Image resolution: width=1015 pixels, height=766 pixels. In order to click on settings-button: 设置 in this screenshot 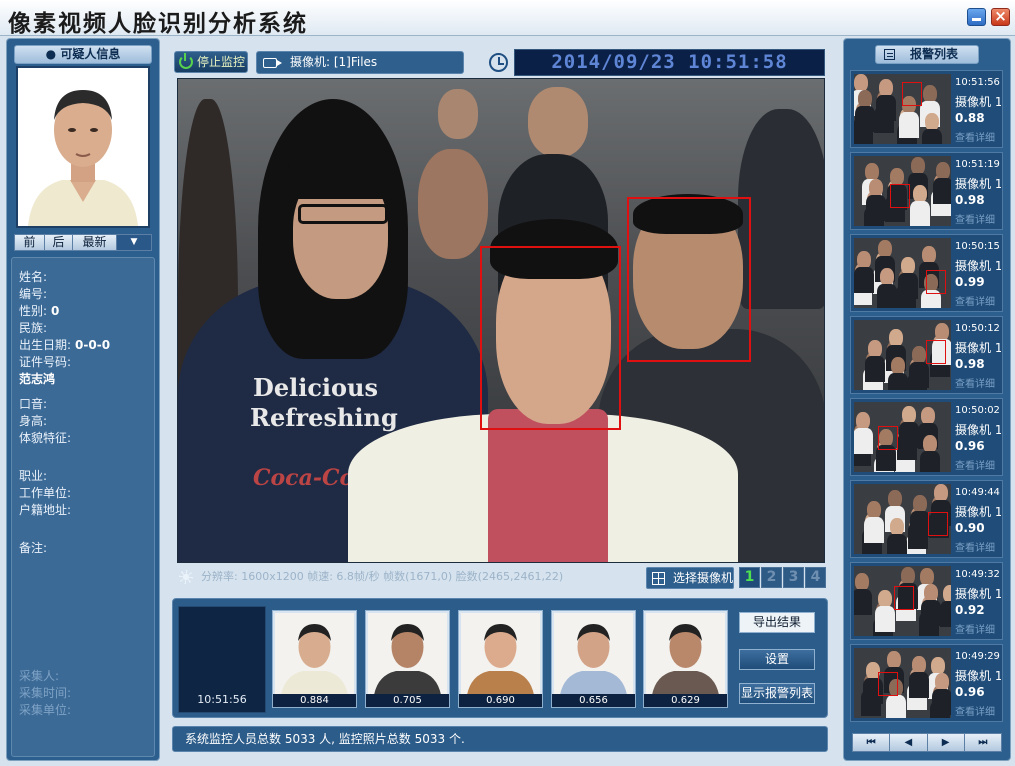, I will do `click(777, 659)`.